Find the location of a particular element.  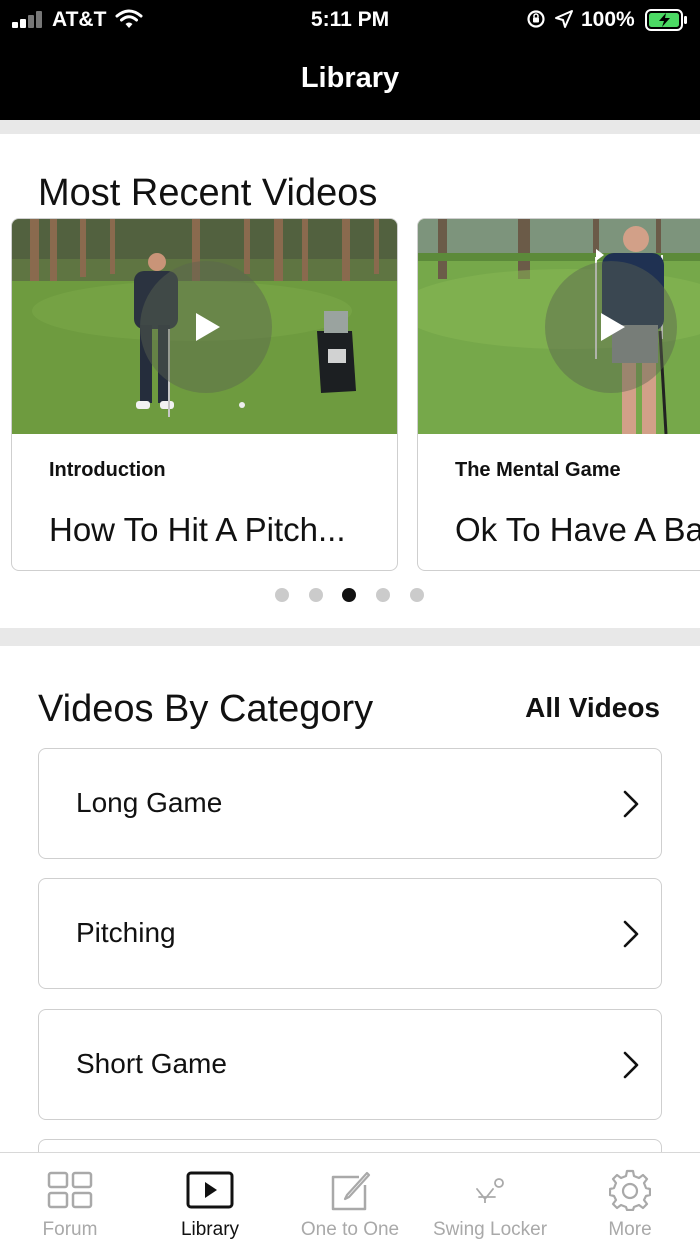

tab-label: Forum is located at coordinates (70, 1229).